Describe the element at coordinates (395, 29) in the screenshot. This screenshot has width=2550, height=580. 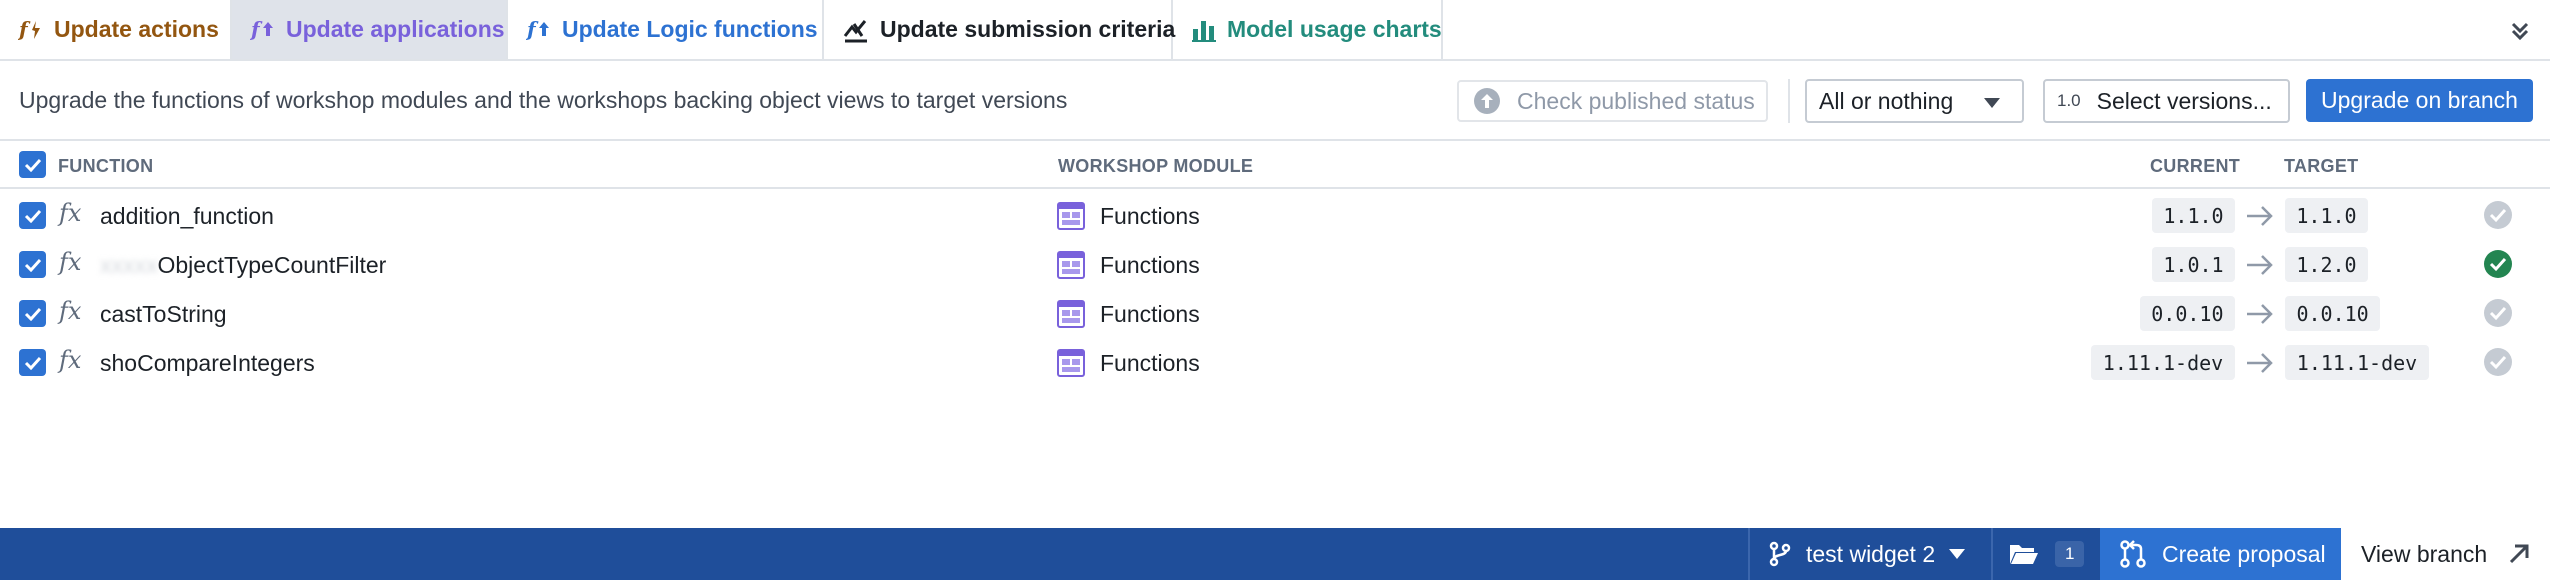
I see `tab-label: Update applications` at that location.